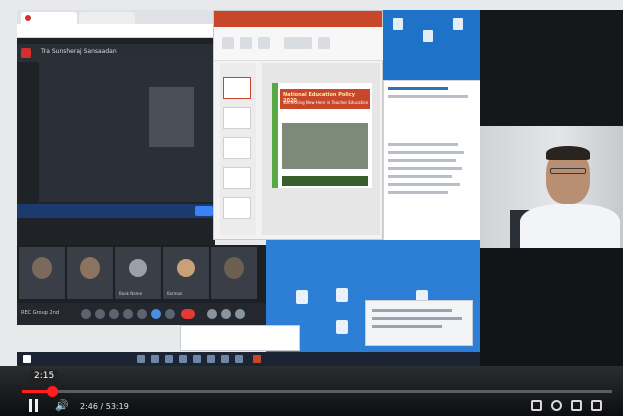 The height and width of the screenshot is (416, 623). I want to click on webcam-person-glasses, so click(568, 171).